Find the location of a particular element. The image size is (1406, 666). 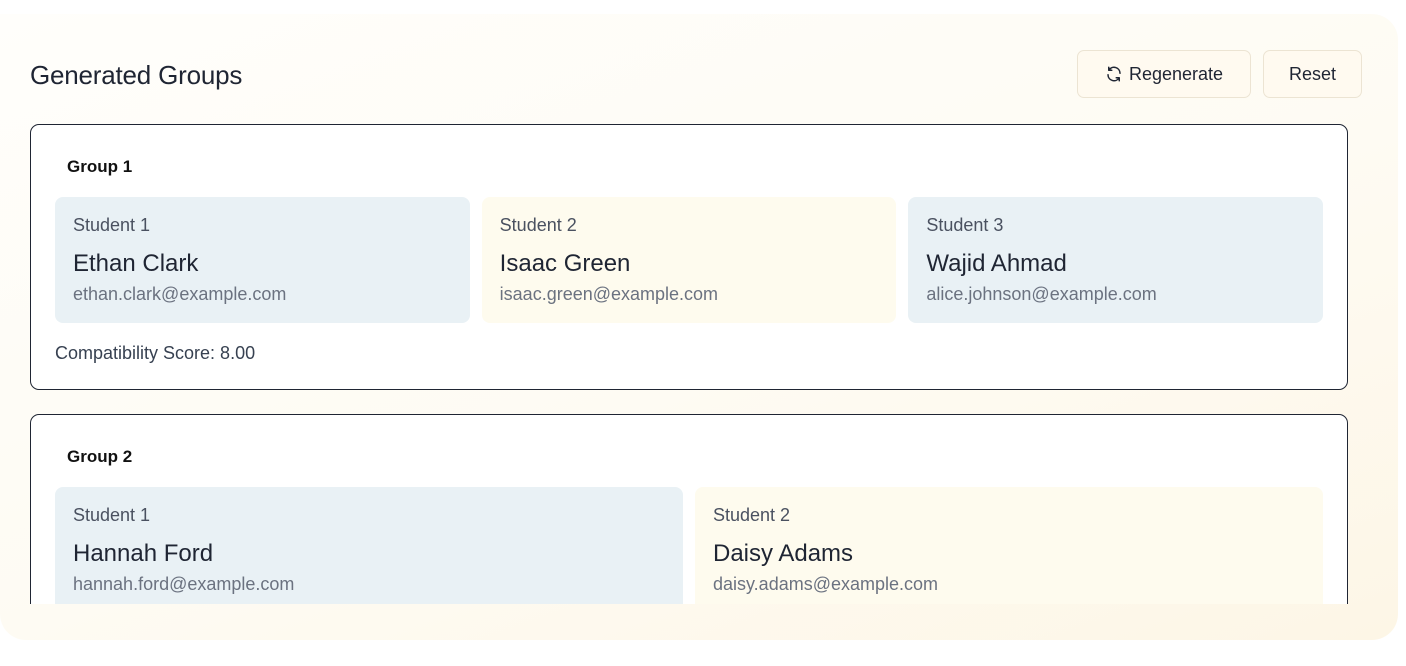

student-name: Hannah Ford is located at coordinates (143, 553).